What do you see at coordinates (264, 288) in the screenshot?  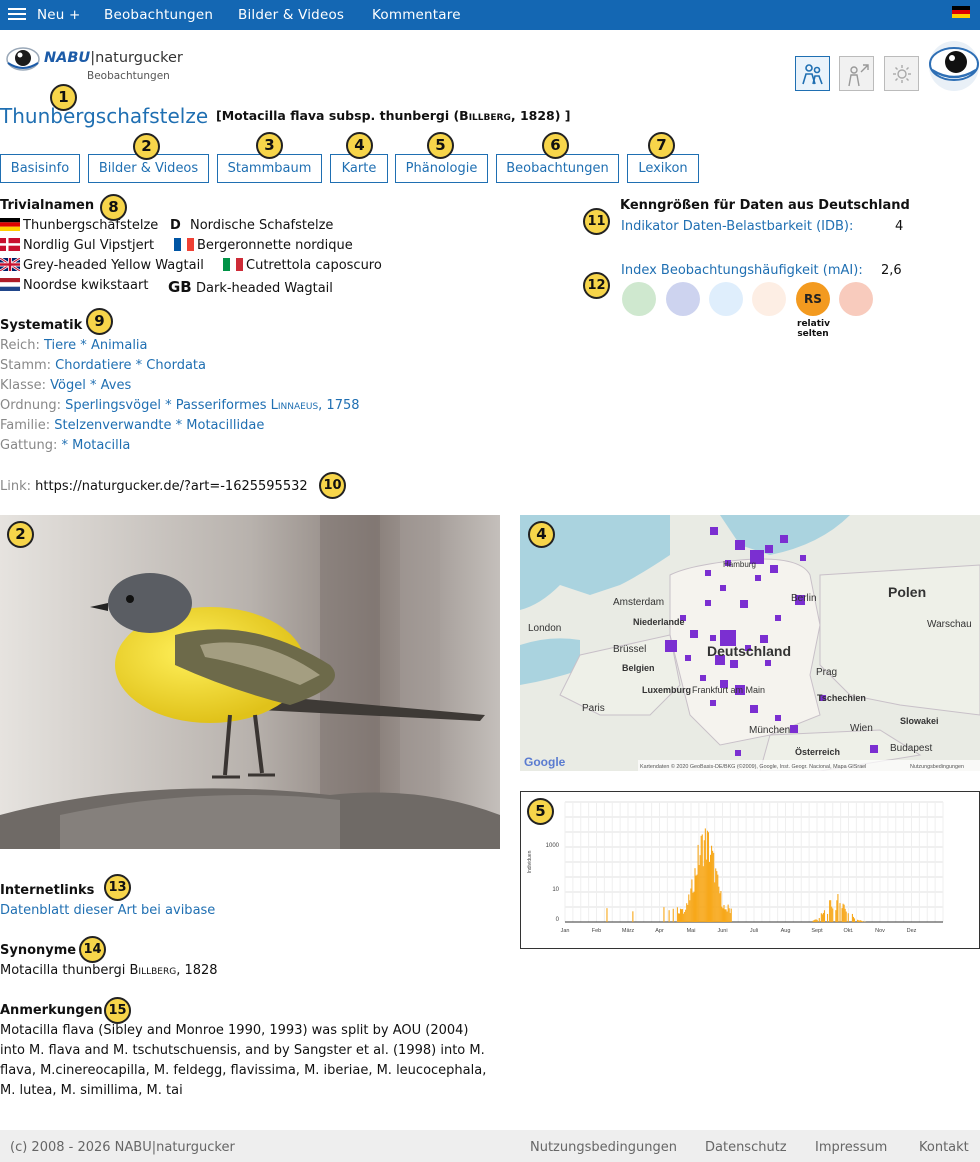 I see `trivialname-text: Dark-headed Wagtail` at bounding box center [264, 288].